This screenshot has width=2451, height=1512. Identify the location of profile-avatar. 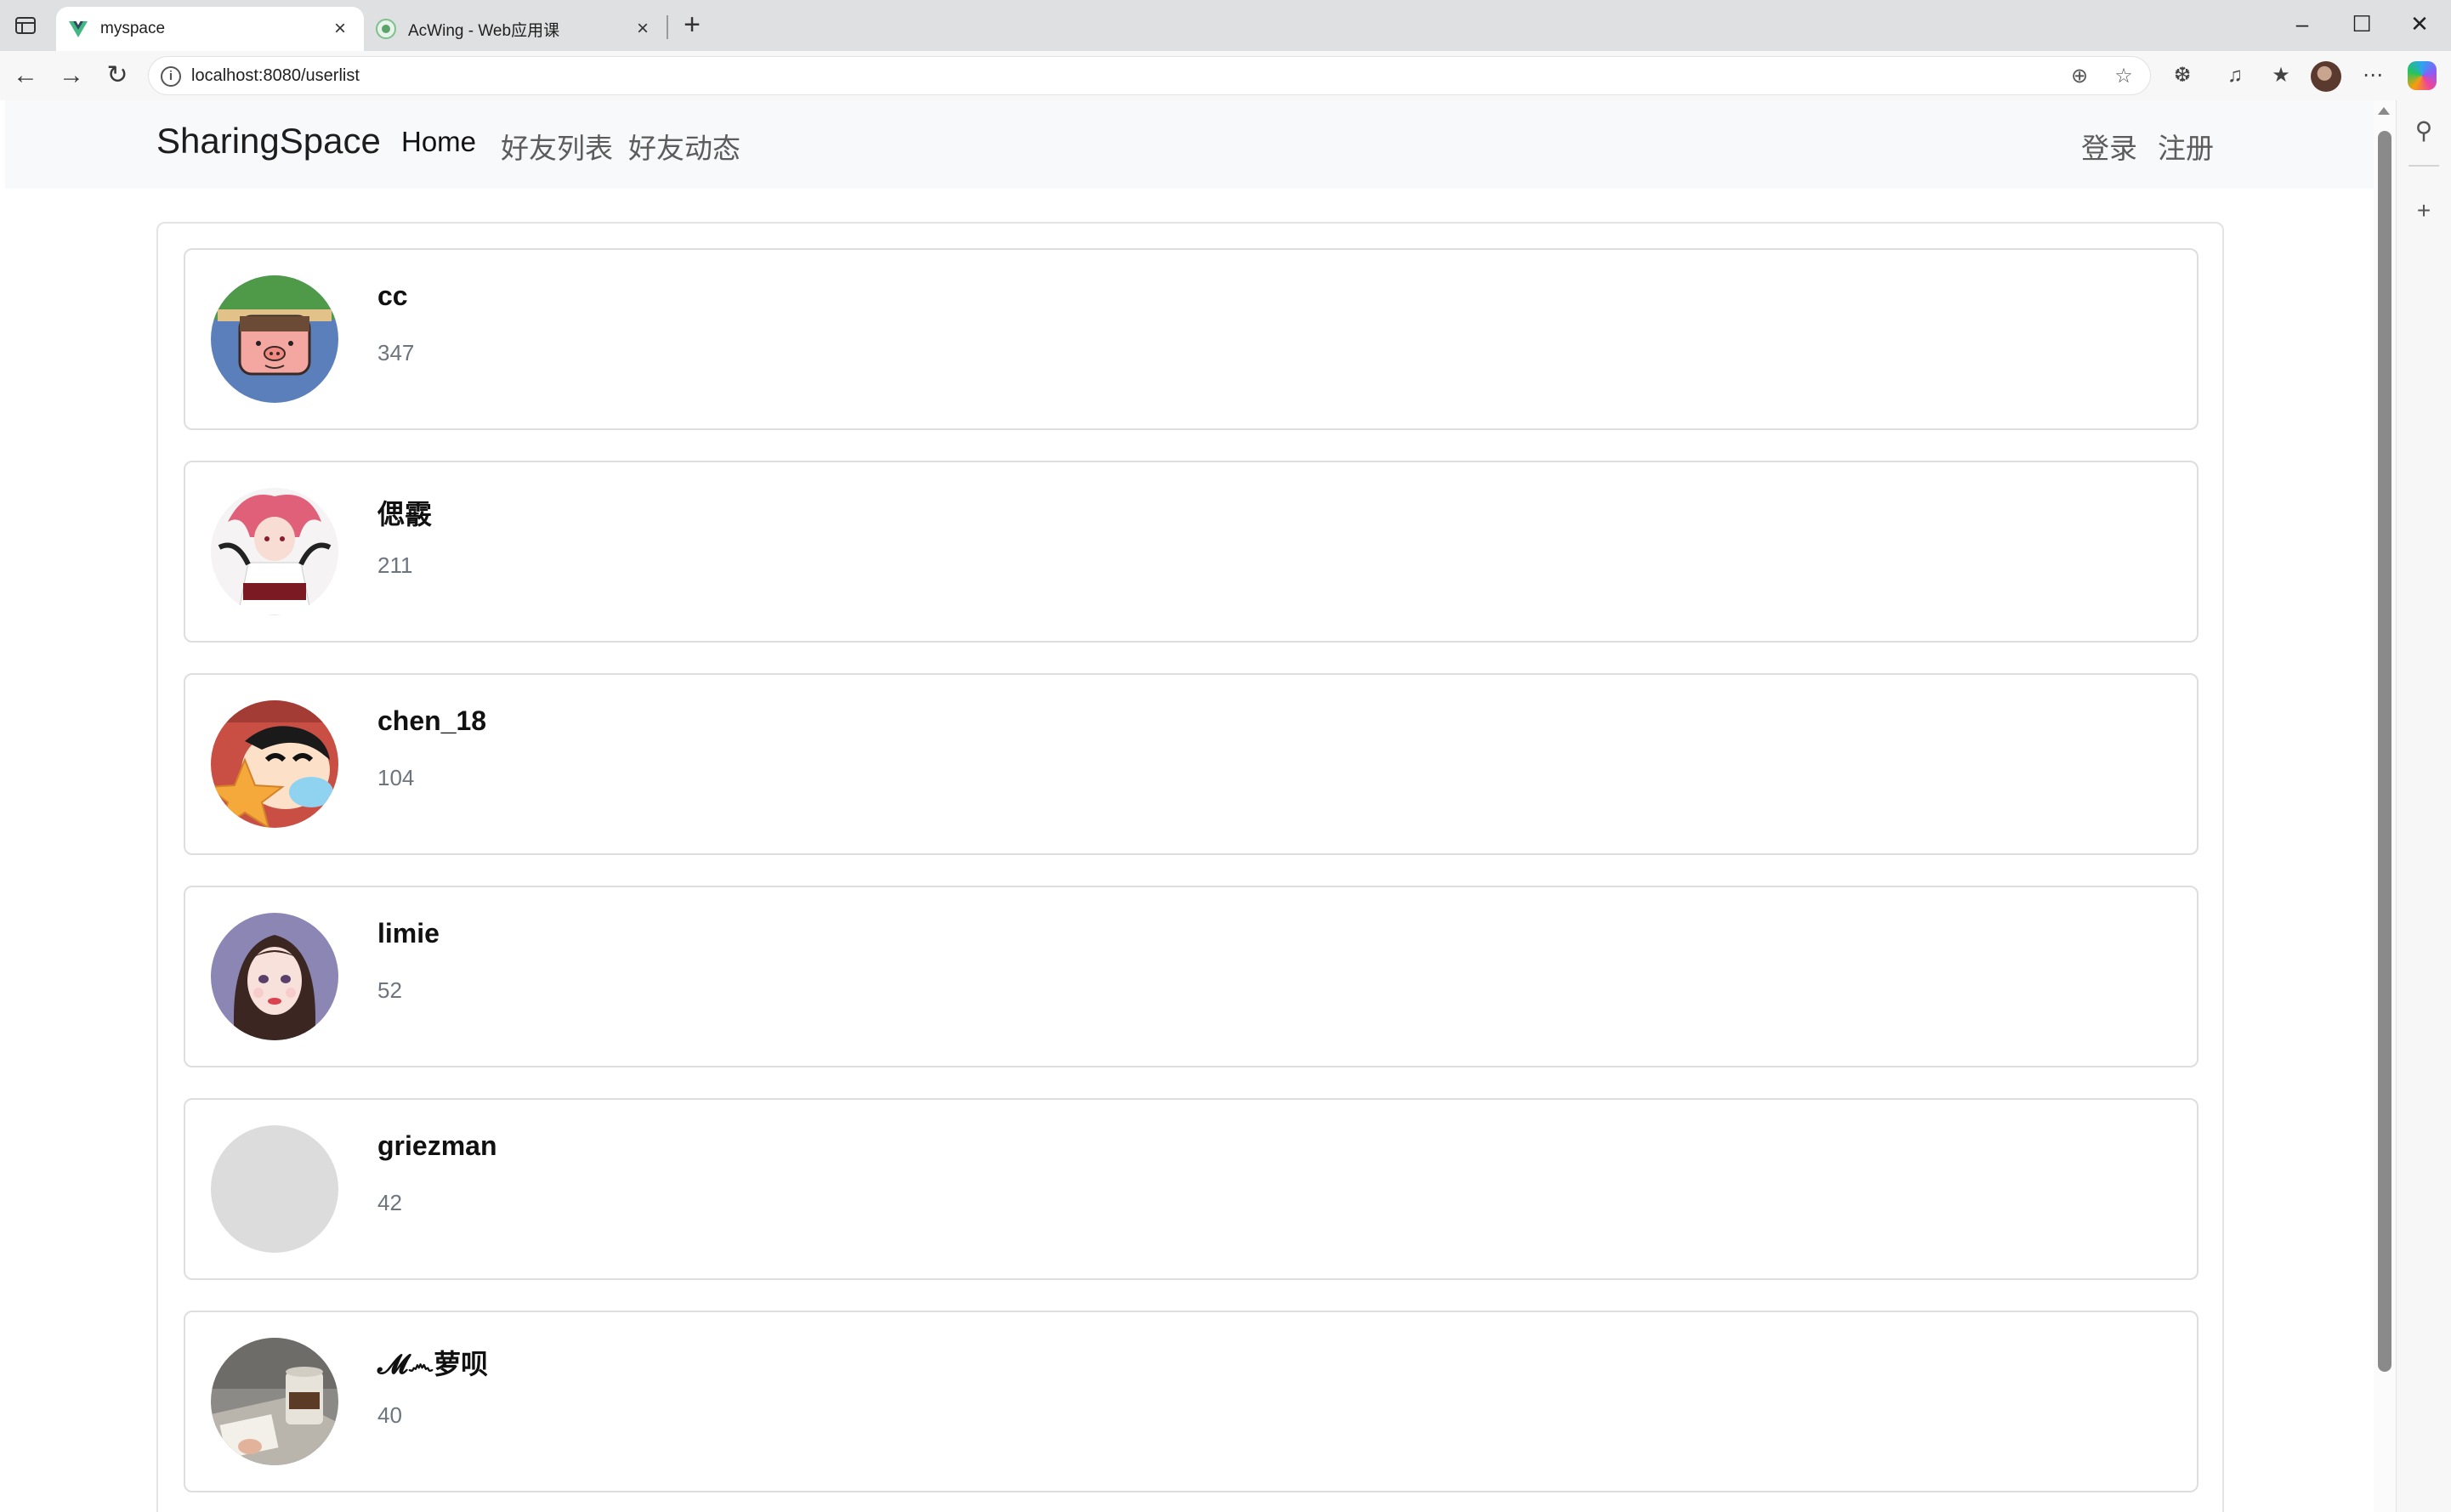
(2326, 76).